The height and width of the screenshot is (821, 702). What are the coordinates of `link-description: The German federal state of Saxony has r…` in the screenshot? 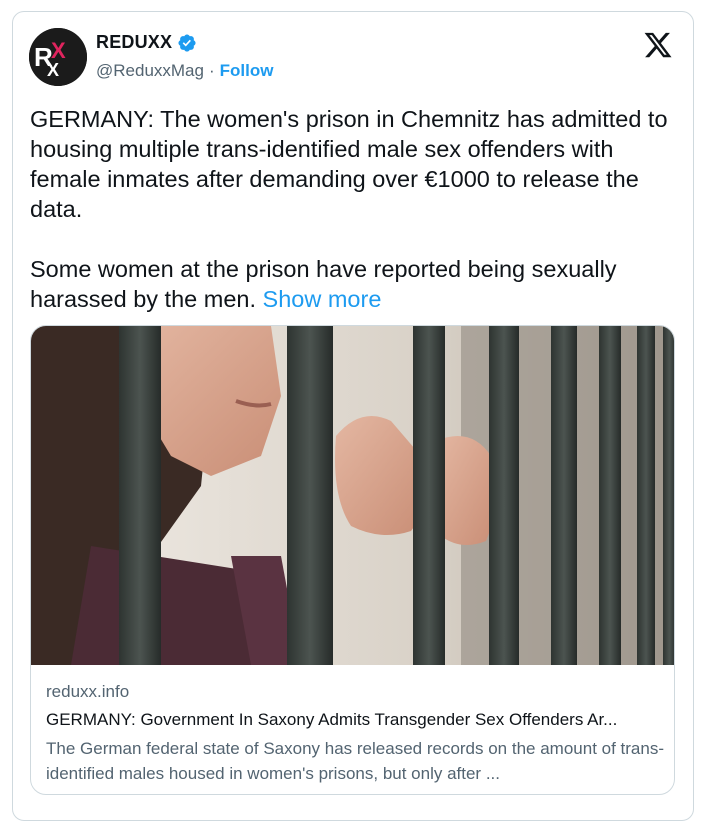 It's located at (356, 761).